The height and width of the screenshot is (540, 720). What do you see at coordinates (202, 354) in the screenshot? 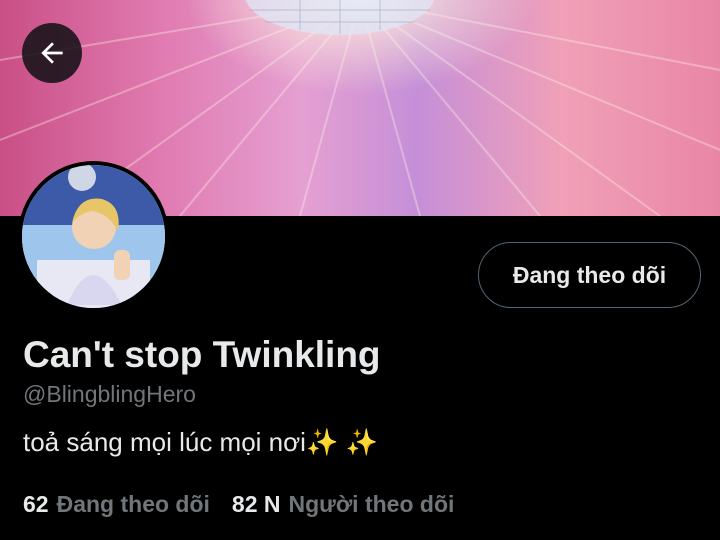
I see `display-name: Can't stop Twinkling` at bounding box center [202, 354].